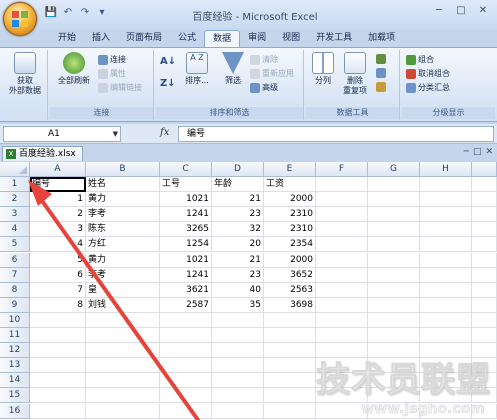 This screenshot has width=497, height=420. What do you see at coordinates (58, 275) in the screenshot?
I see `table-cell: 6` at bounding box center [58, 275].